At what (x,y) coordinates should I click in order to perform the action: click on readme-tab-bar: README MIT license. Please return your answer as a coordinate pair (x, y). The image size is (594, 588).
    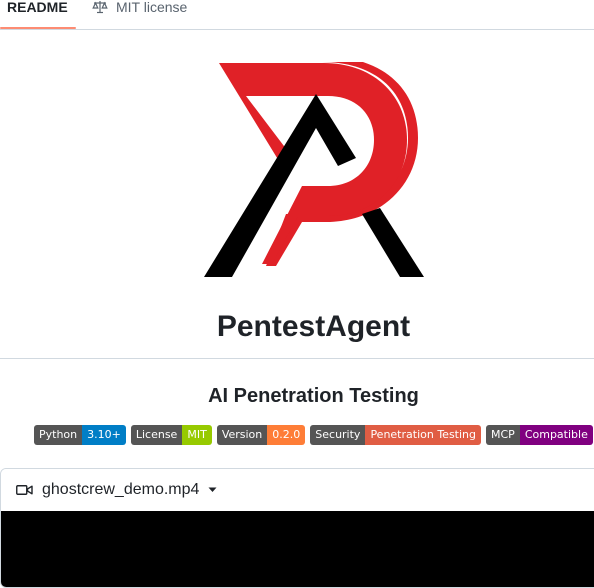
    Looking at the image, I should click on (297, 15).